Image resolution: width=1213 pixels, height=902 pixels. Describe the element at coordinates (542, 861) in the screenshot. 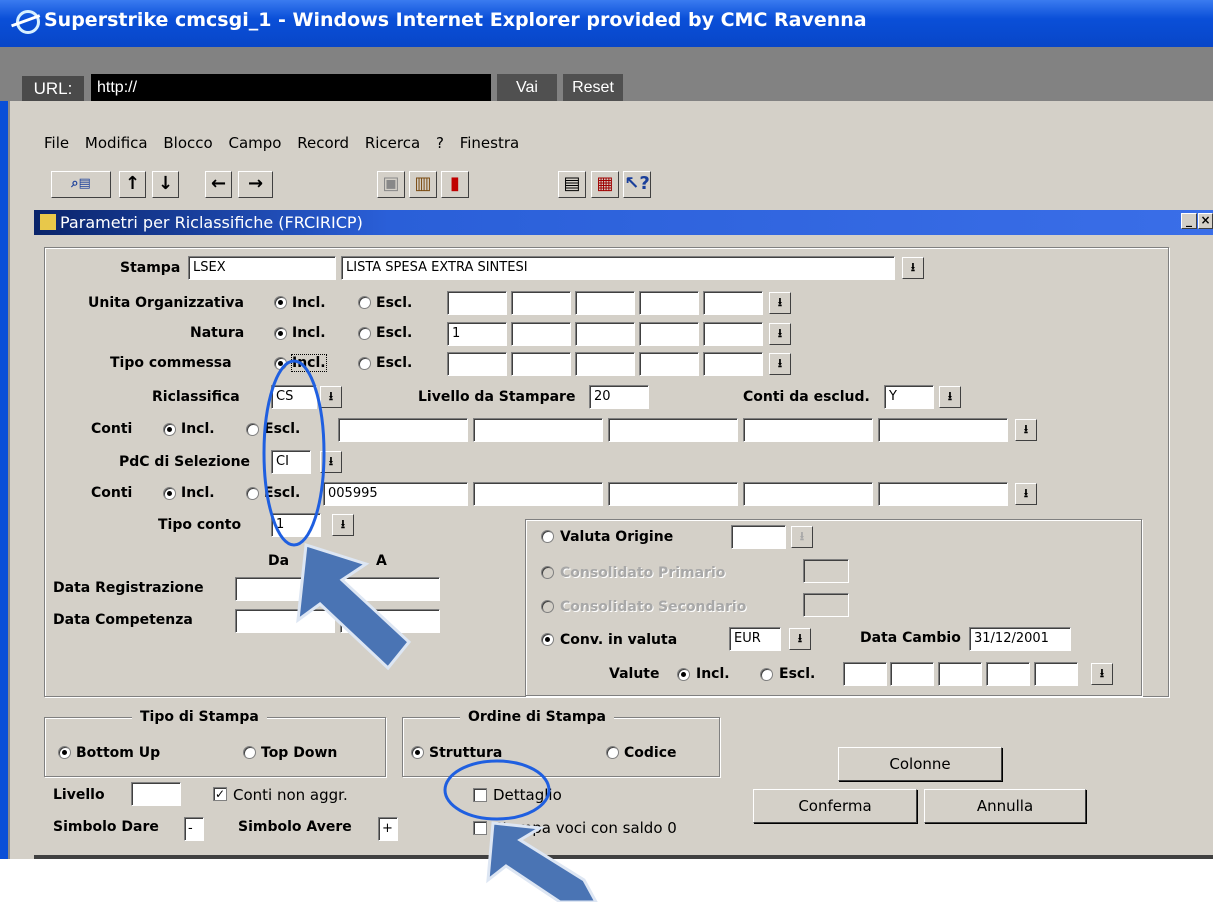

I see `annotation-arrow-bottom` at that location.